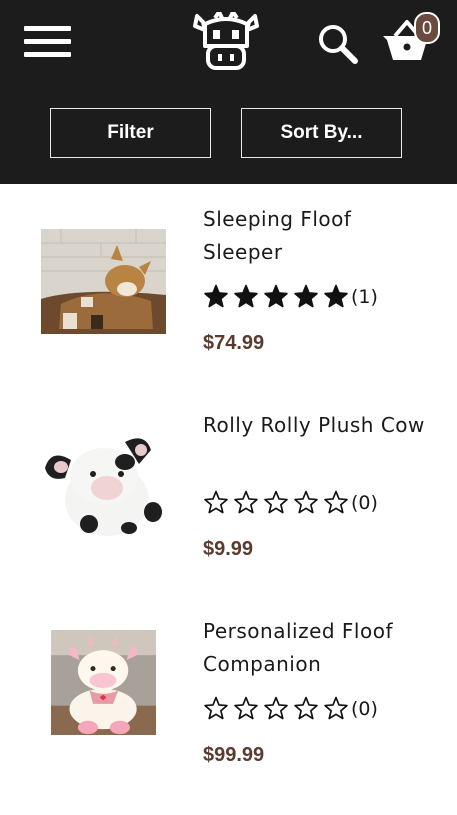 Image resolution: width=457 pixels, height=815 pixels. What do you see at coordinates (364, 297) in the screenshot?
I see `review-count: (1)` at bounding box center [364, 297].